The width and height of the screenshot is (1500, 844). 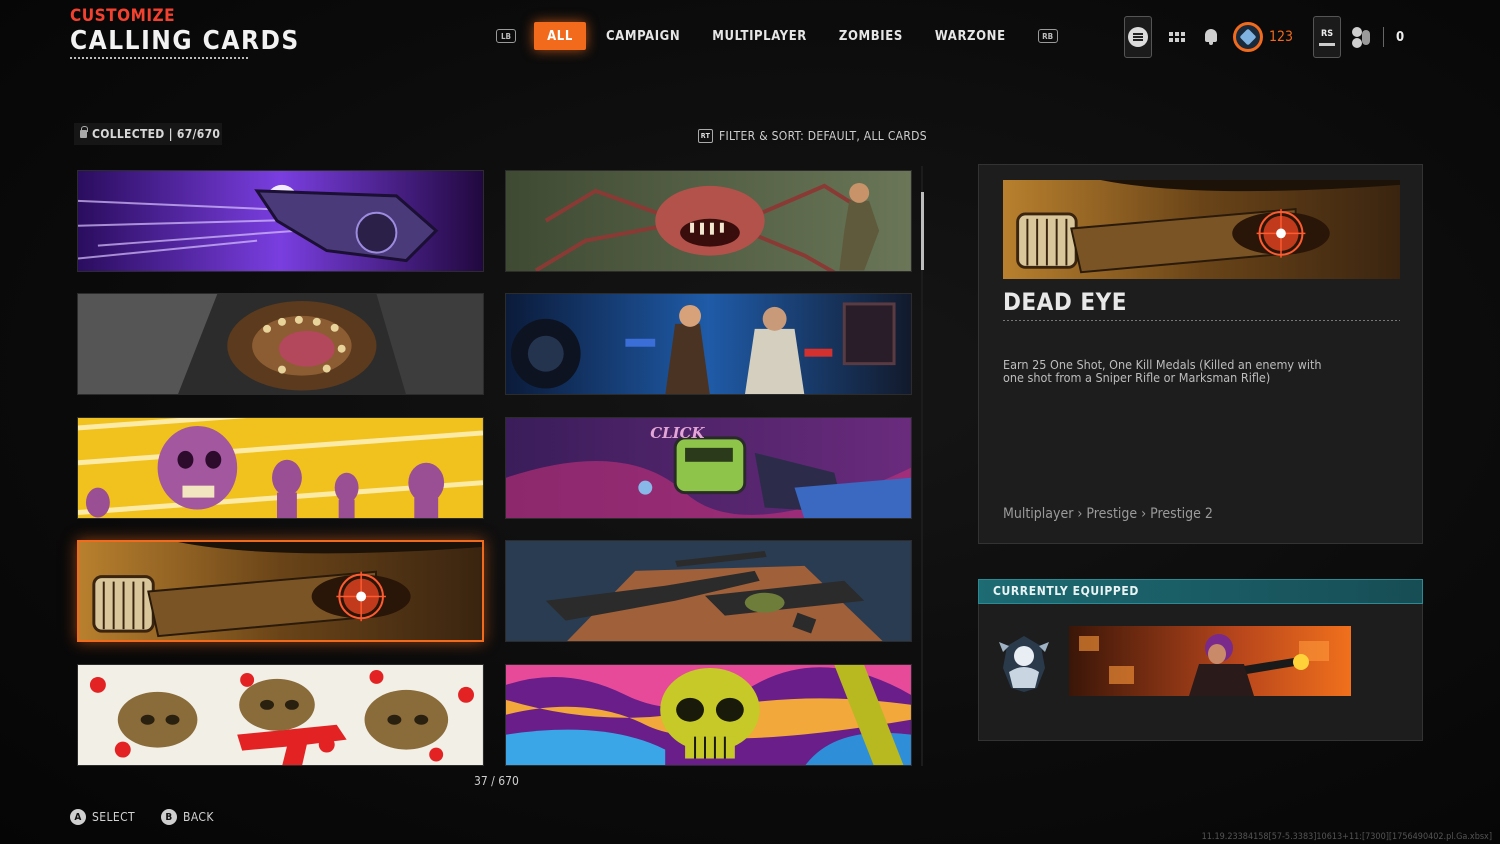 What do you see at coordinates (1024, 664) in the screenshot?
I see `emblem-icon` at bounding box center [1024, 664].